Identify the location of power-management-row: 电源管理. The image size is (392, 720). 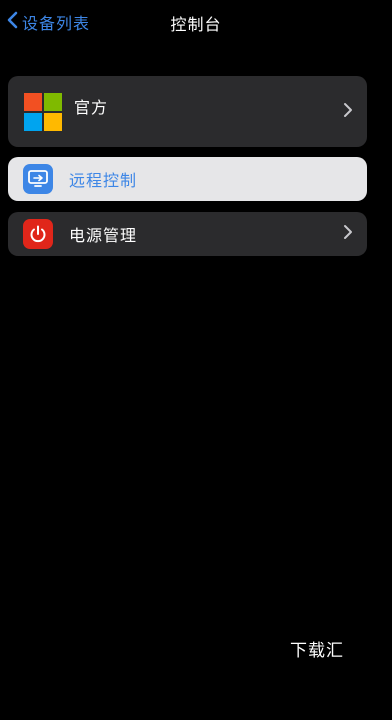
(187, 234).